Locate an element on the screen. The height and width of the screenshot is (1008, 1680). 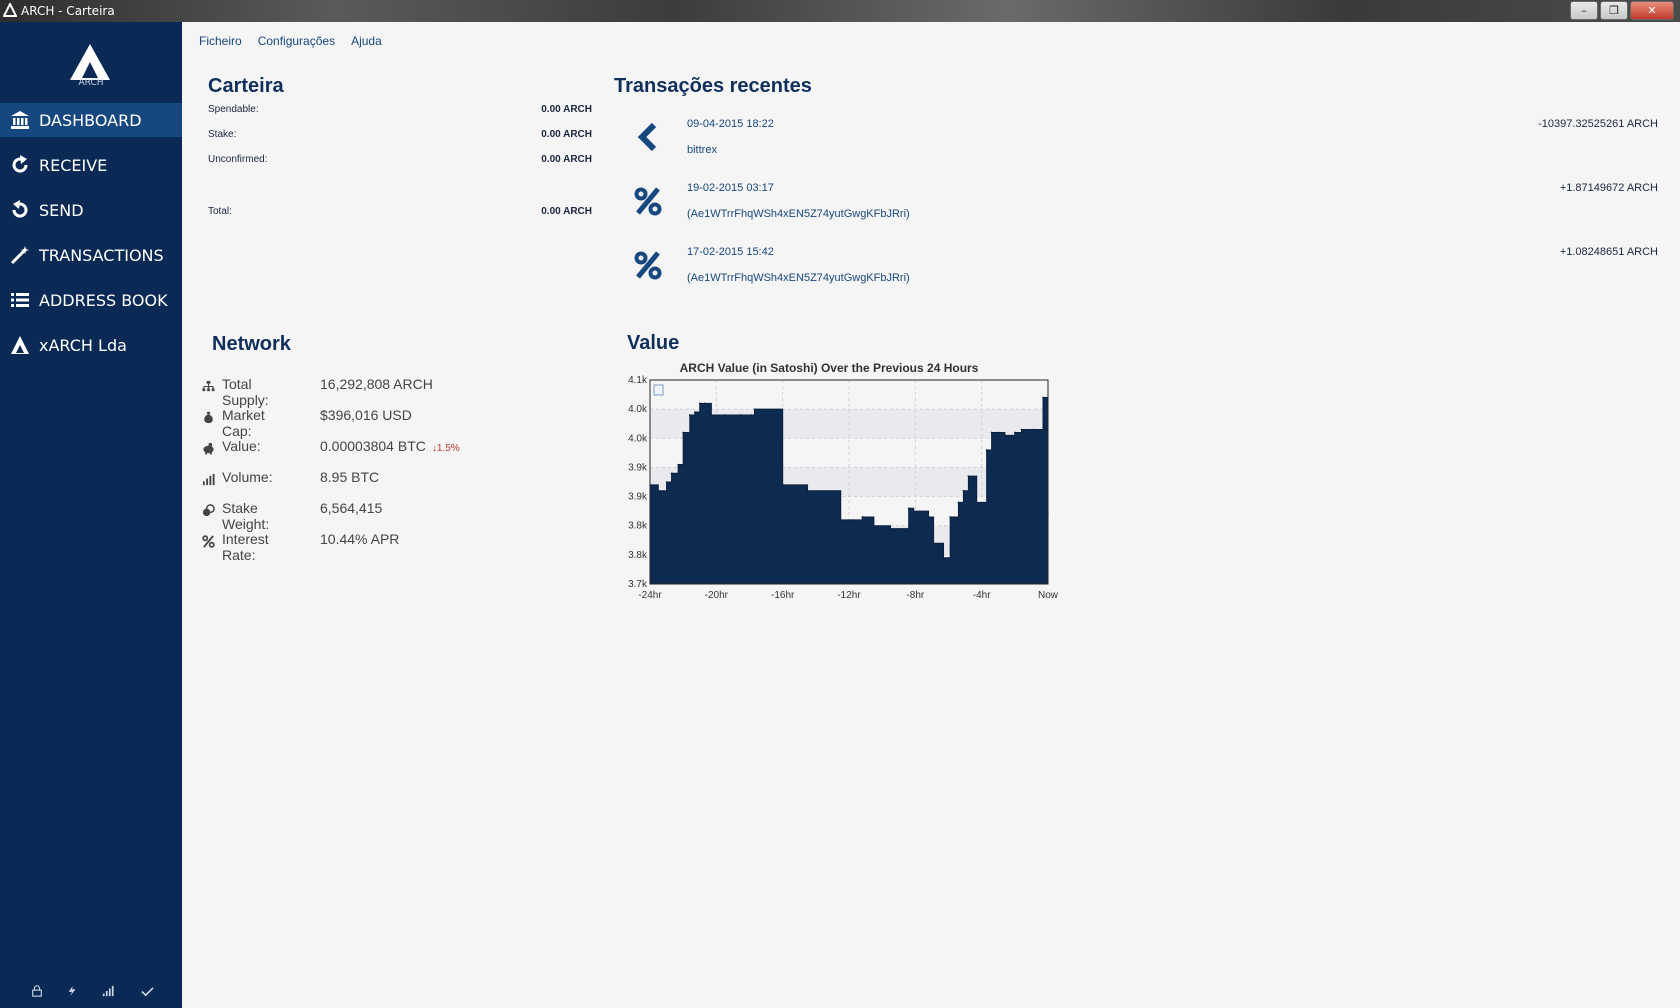
sidebar-item-receive: RECEIVE is located at coordinates (91, 165).